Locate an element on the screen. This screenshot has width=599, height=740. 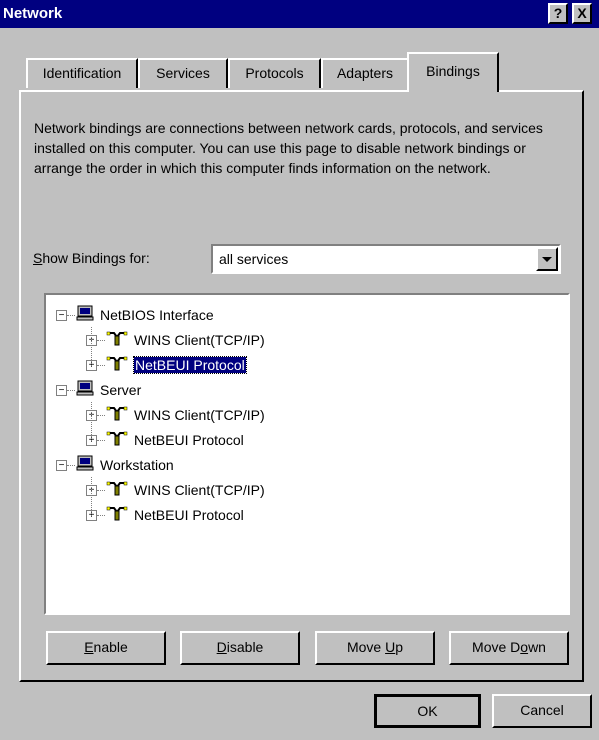
tree-node-label: Workstation is located at coordinates (137, 465).